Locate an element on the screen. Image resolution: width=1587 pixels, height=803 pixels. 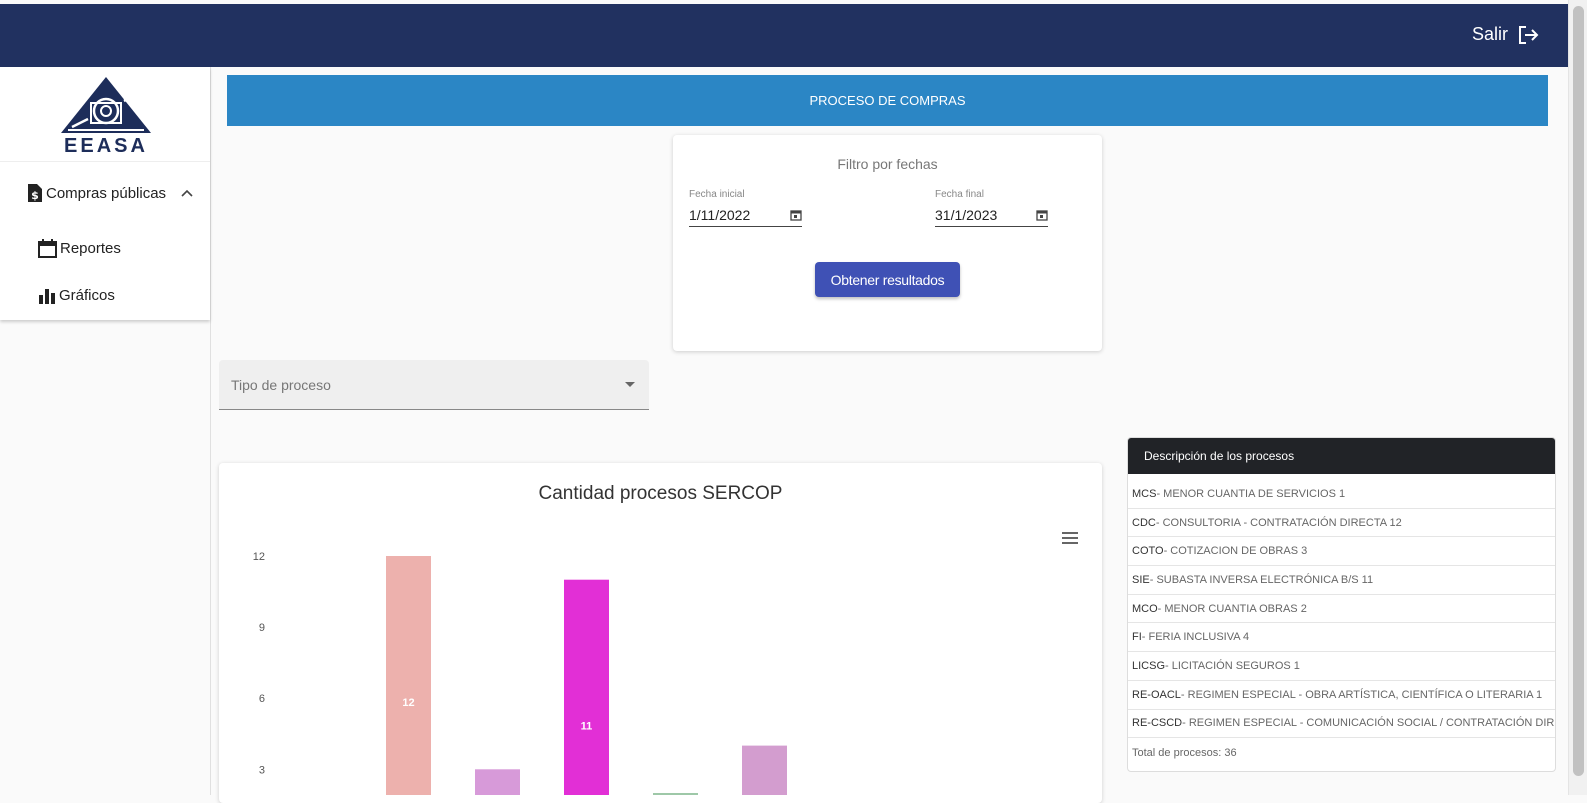
process-code: SIE is located at coordinates (1141, 579).